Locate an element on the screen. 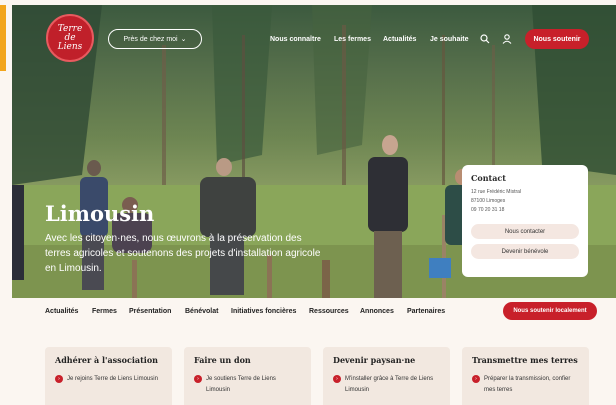 The image size is (616, 405). nav-item-les-fermes: Les fermes is located at coordinates (352, 39).